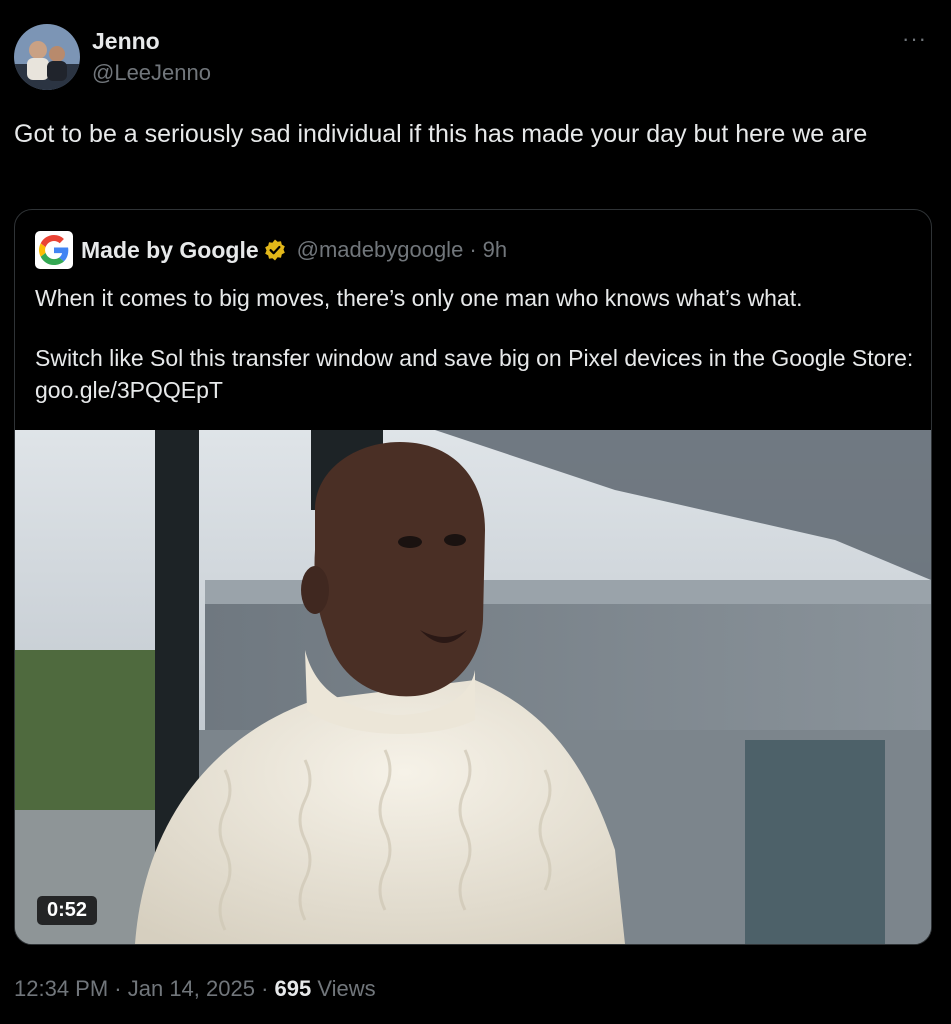 This screenshot has height=1024, width=951. What do you see at coordinates (293, 988) in the screenshot?
I see `views-count: 695` at bounding box center [293, 988].